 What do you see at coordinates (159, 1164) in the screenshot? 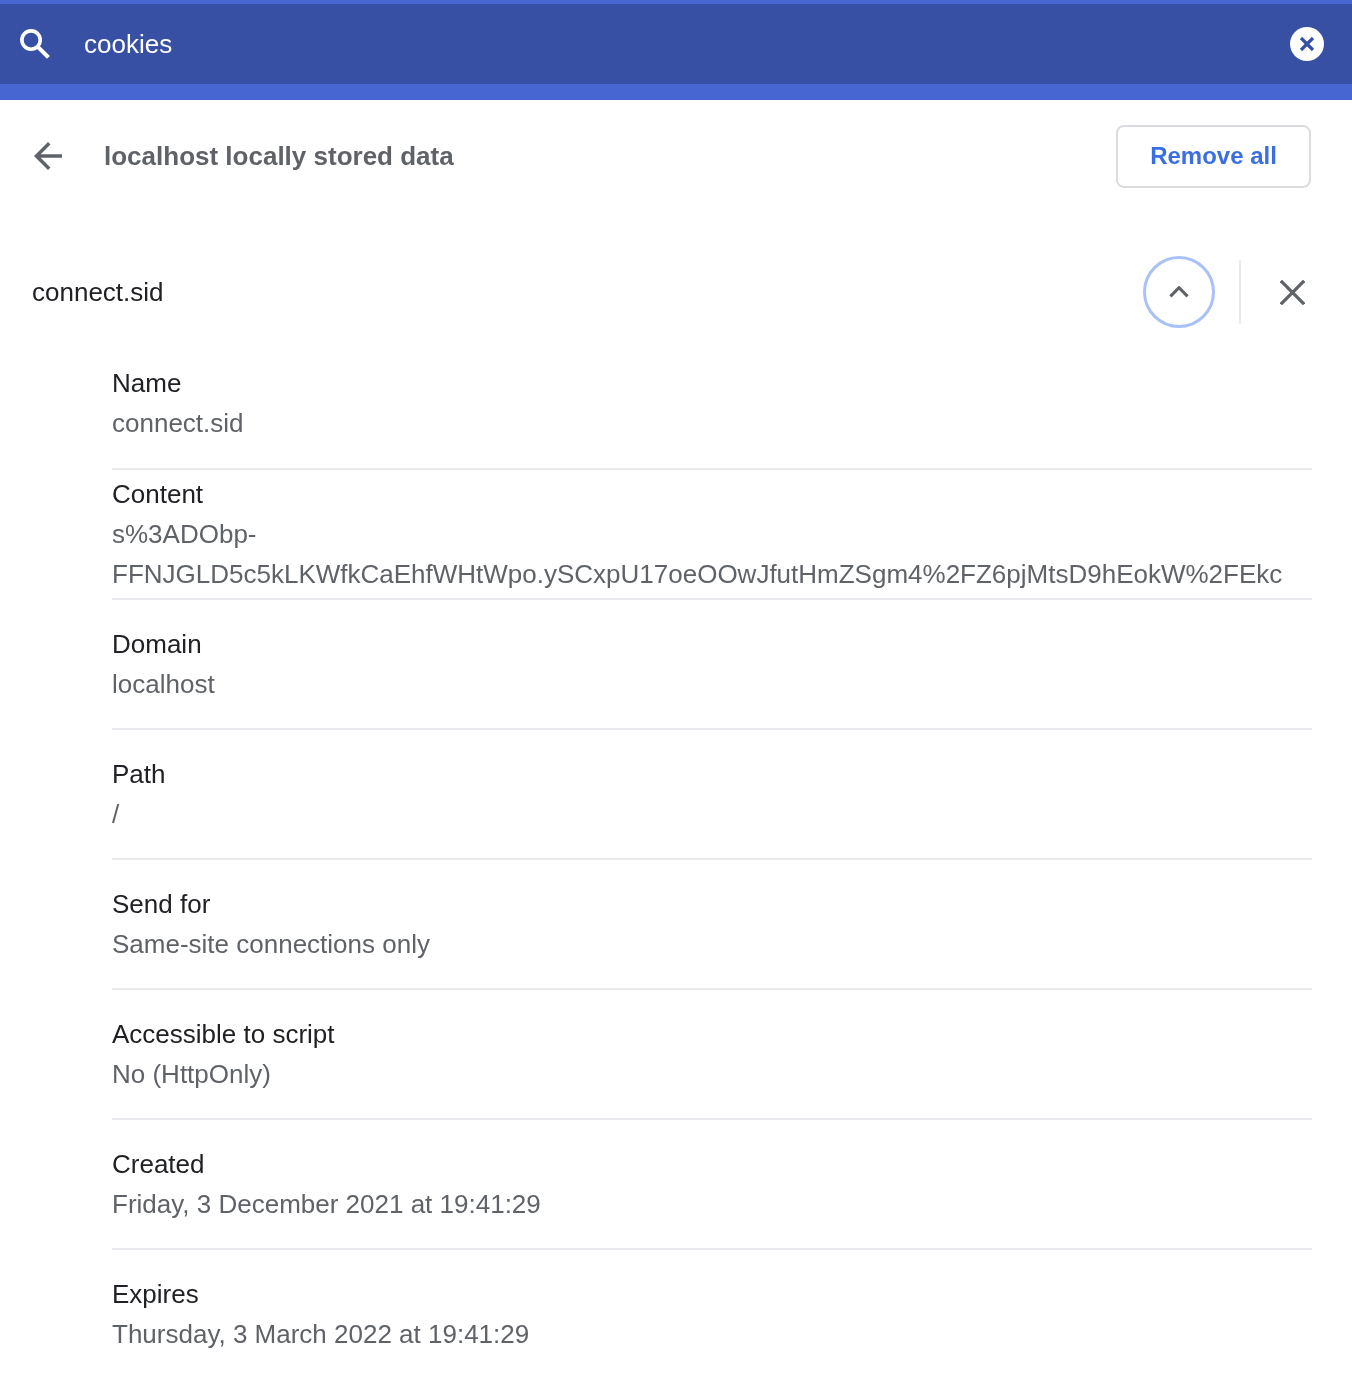
I see `field-label: Created` at bounding box center [159, 1164].